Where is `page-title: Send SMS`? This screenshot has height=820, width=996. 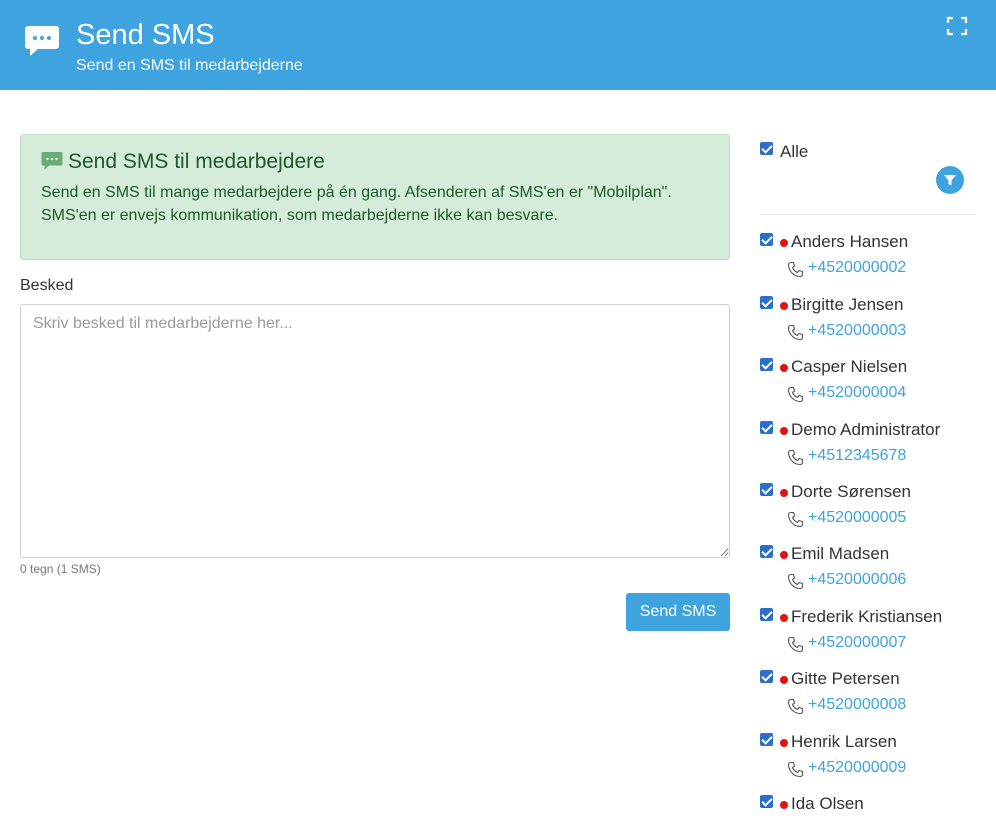 page-title: Send SMS is located at coordinates (145, 35).